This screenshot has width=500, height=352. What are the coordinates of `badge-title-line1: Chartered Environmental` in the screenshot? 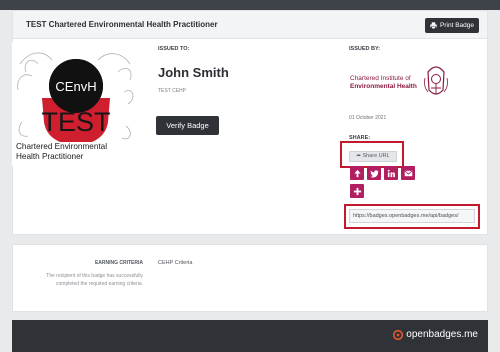 It's located at (61, 146).